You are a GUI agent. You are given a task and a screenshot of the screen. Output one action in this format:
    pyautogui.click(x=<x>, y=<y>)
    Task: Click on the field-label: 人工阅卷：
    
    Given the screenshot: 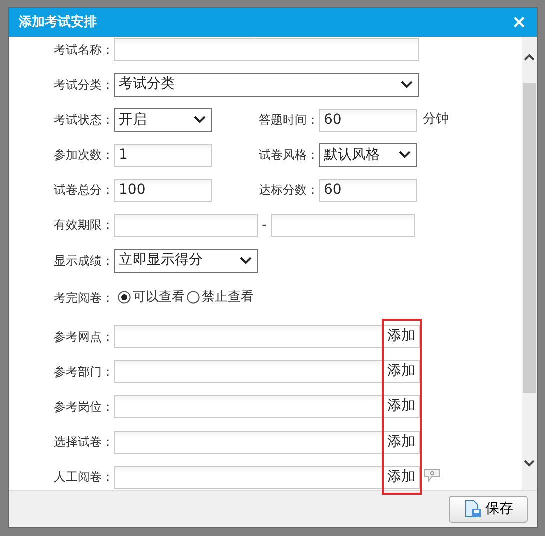 What is the action you would take?
    pyautogui.click(x=83, y=477)
    